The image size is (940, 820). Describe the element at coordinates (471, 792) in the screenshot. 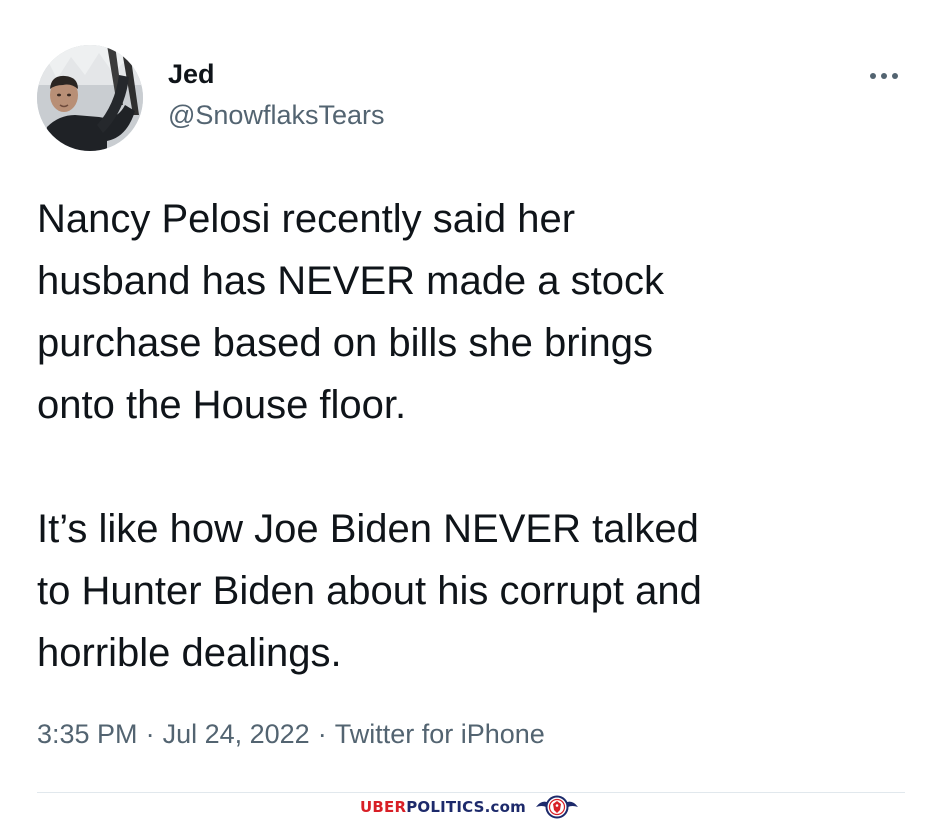

I see `divider` at that location.